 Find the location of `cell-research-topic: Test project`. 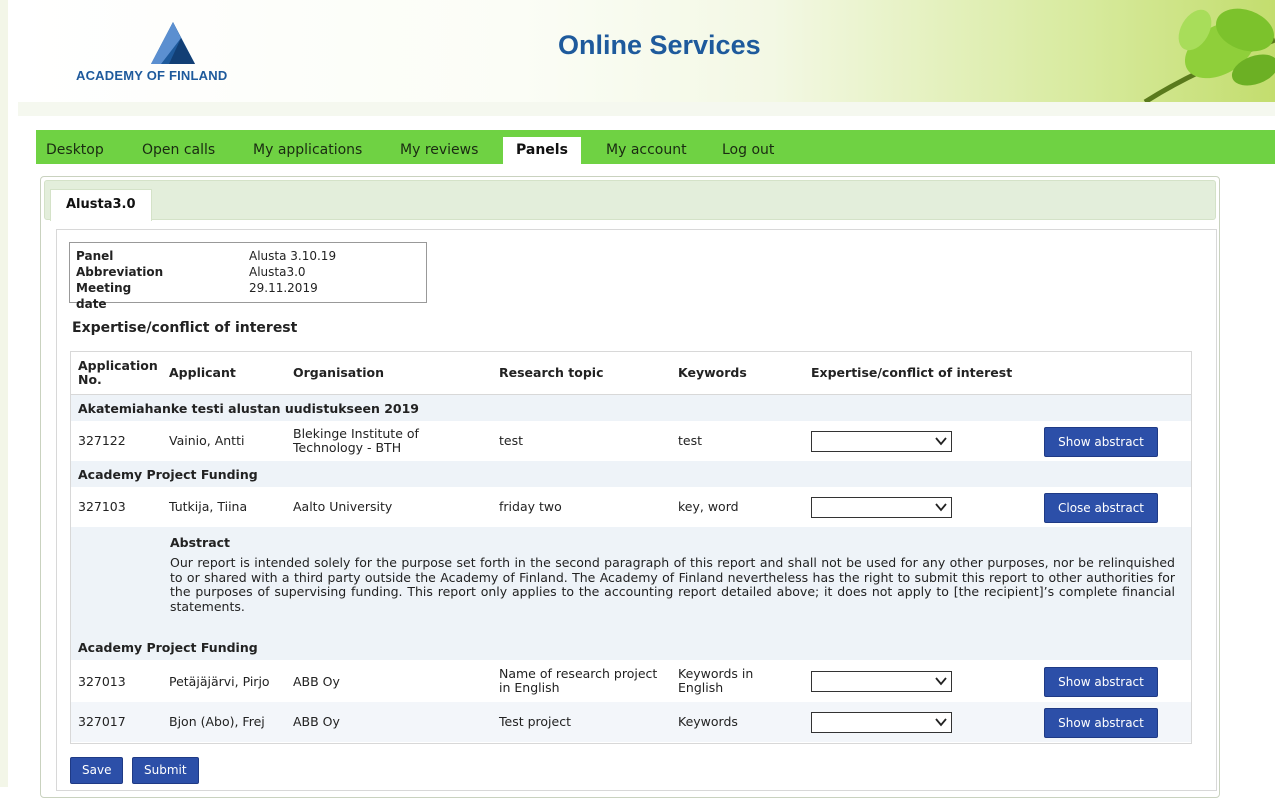

cell-research-topic: Test project is located at coordinates (535, 721).